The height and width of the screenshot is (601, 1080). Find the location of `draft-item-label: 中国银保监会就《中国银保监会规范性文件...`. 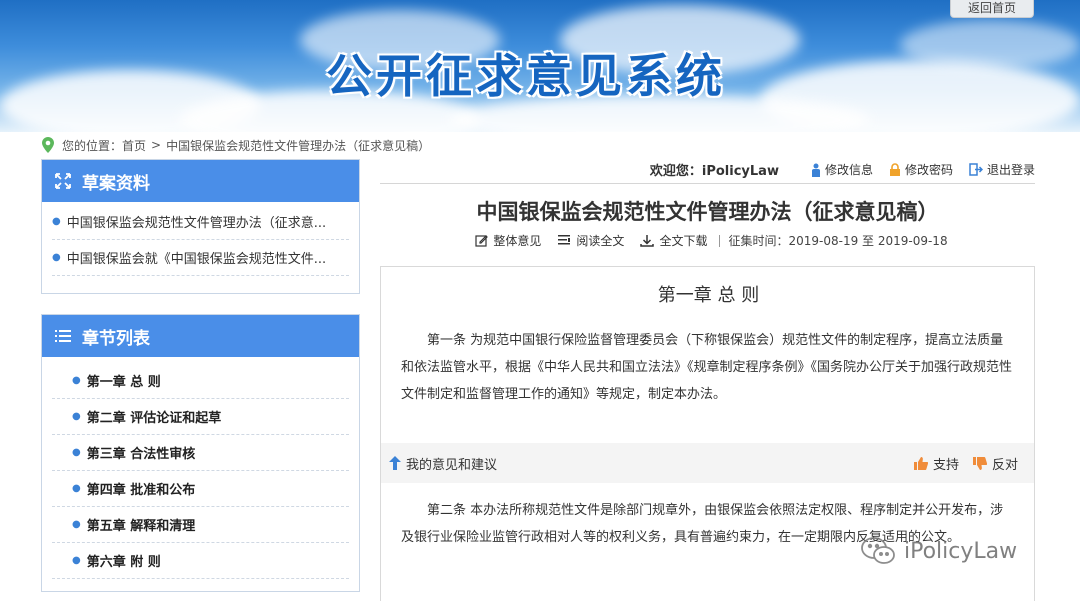

draft-item-label: 中国银保监会就《中国银保监会规范性文件... is located at coordinates (196, 259).